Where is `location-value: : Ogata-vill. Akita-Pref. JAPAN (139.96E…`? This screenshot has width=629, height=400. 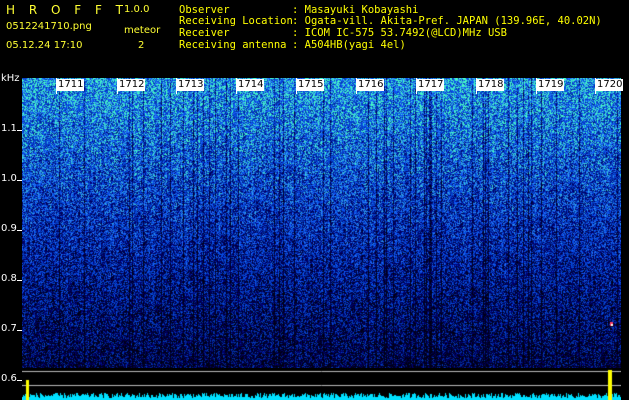 location-value: : Ogata-vill. Akita-Pref. JAPAN (139.96E… is located at coordinates (447, 21).